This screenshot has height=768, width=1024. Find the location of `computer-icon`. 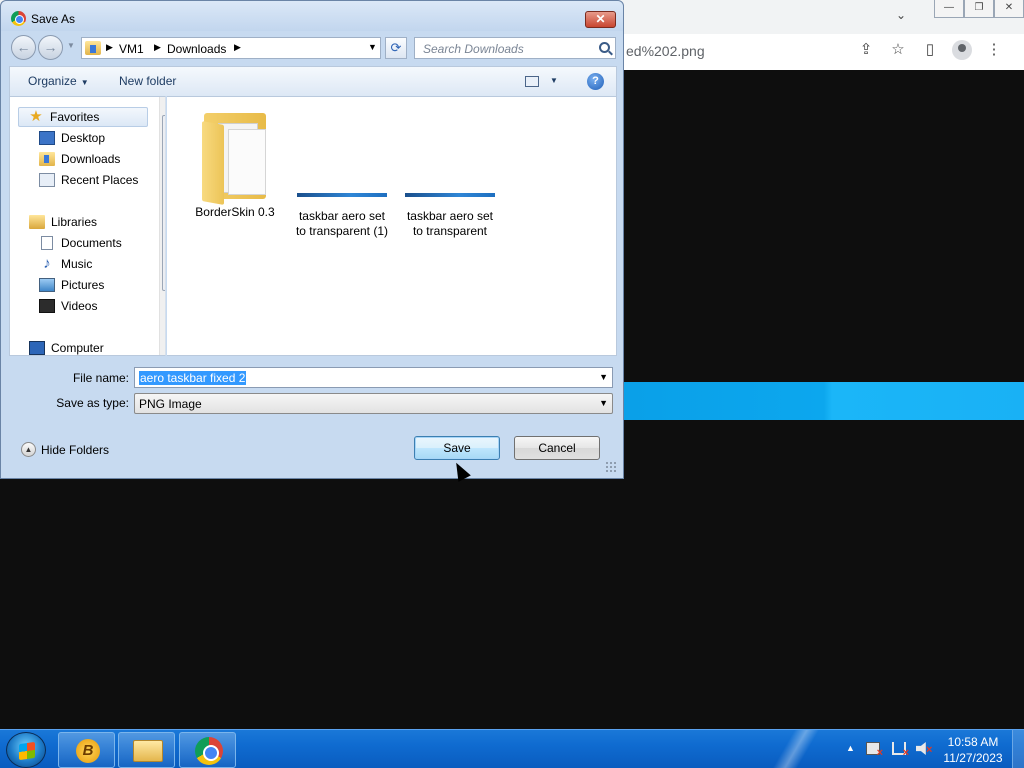

computer-icon is located at coordinates (37, 348).